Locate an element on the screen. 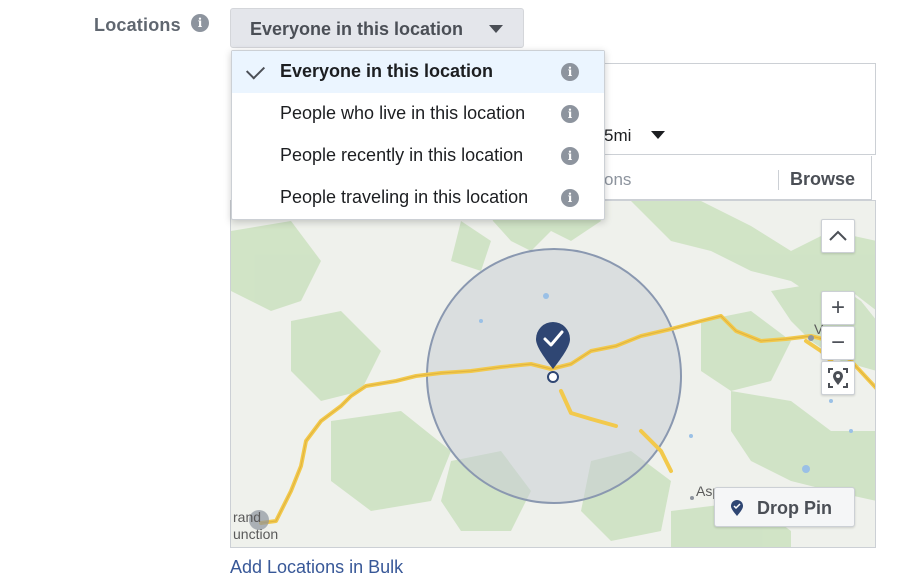  location-target-icon is located at coordinates (838, 378).